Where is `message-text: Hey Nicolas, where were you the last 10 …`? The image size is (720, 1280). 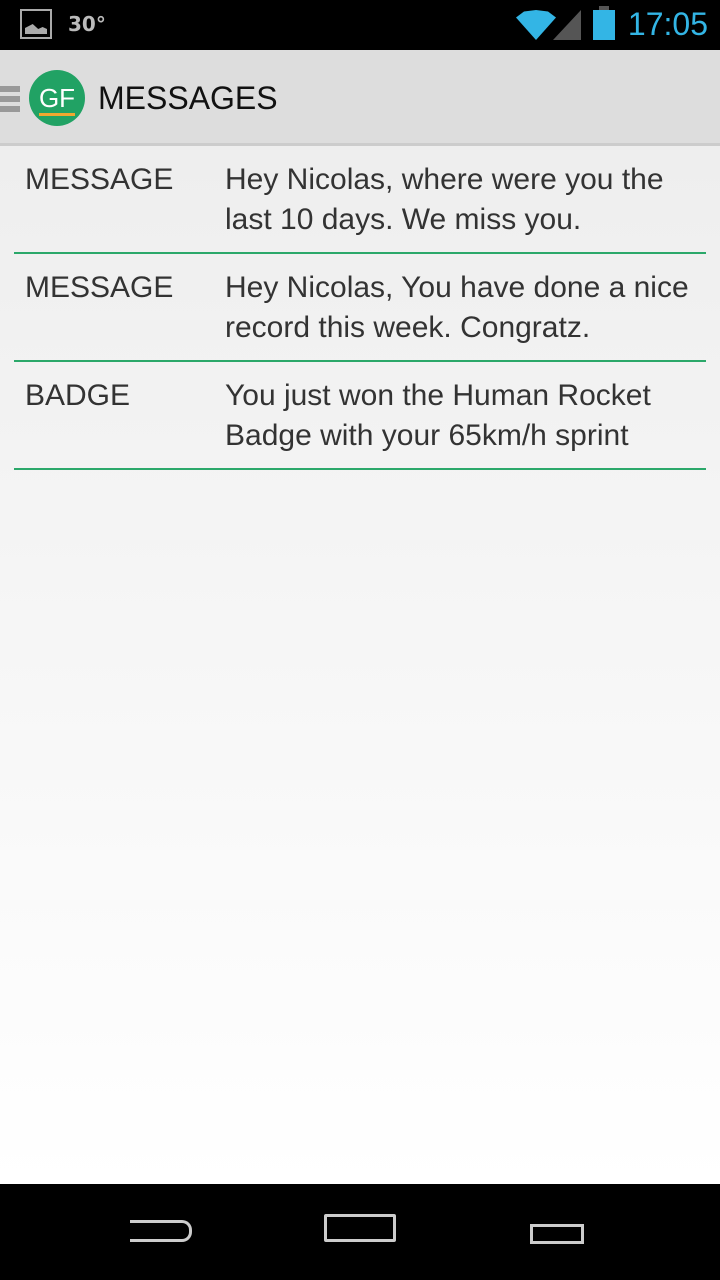 message-text: Hey Nicolas, where were you the last 10 … is located at coordinates (444, 199).